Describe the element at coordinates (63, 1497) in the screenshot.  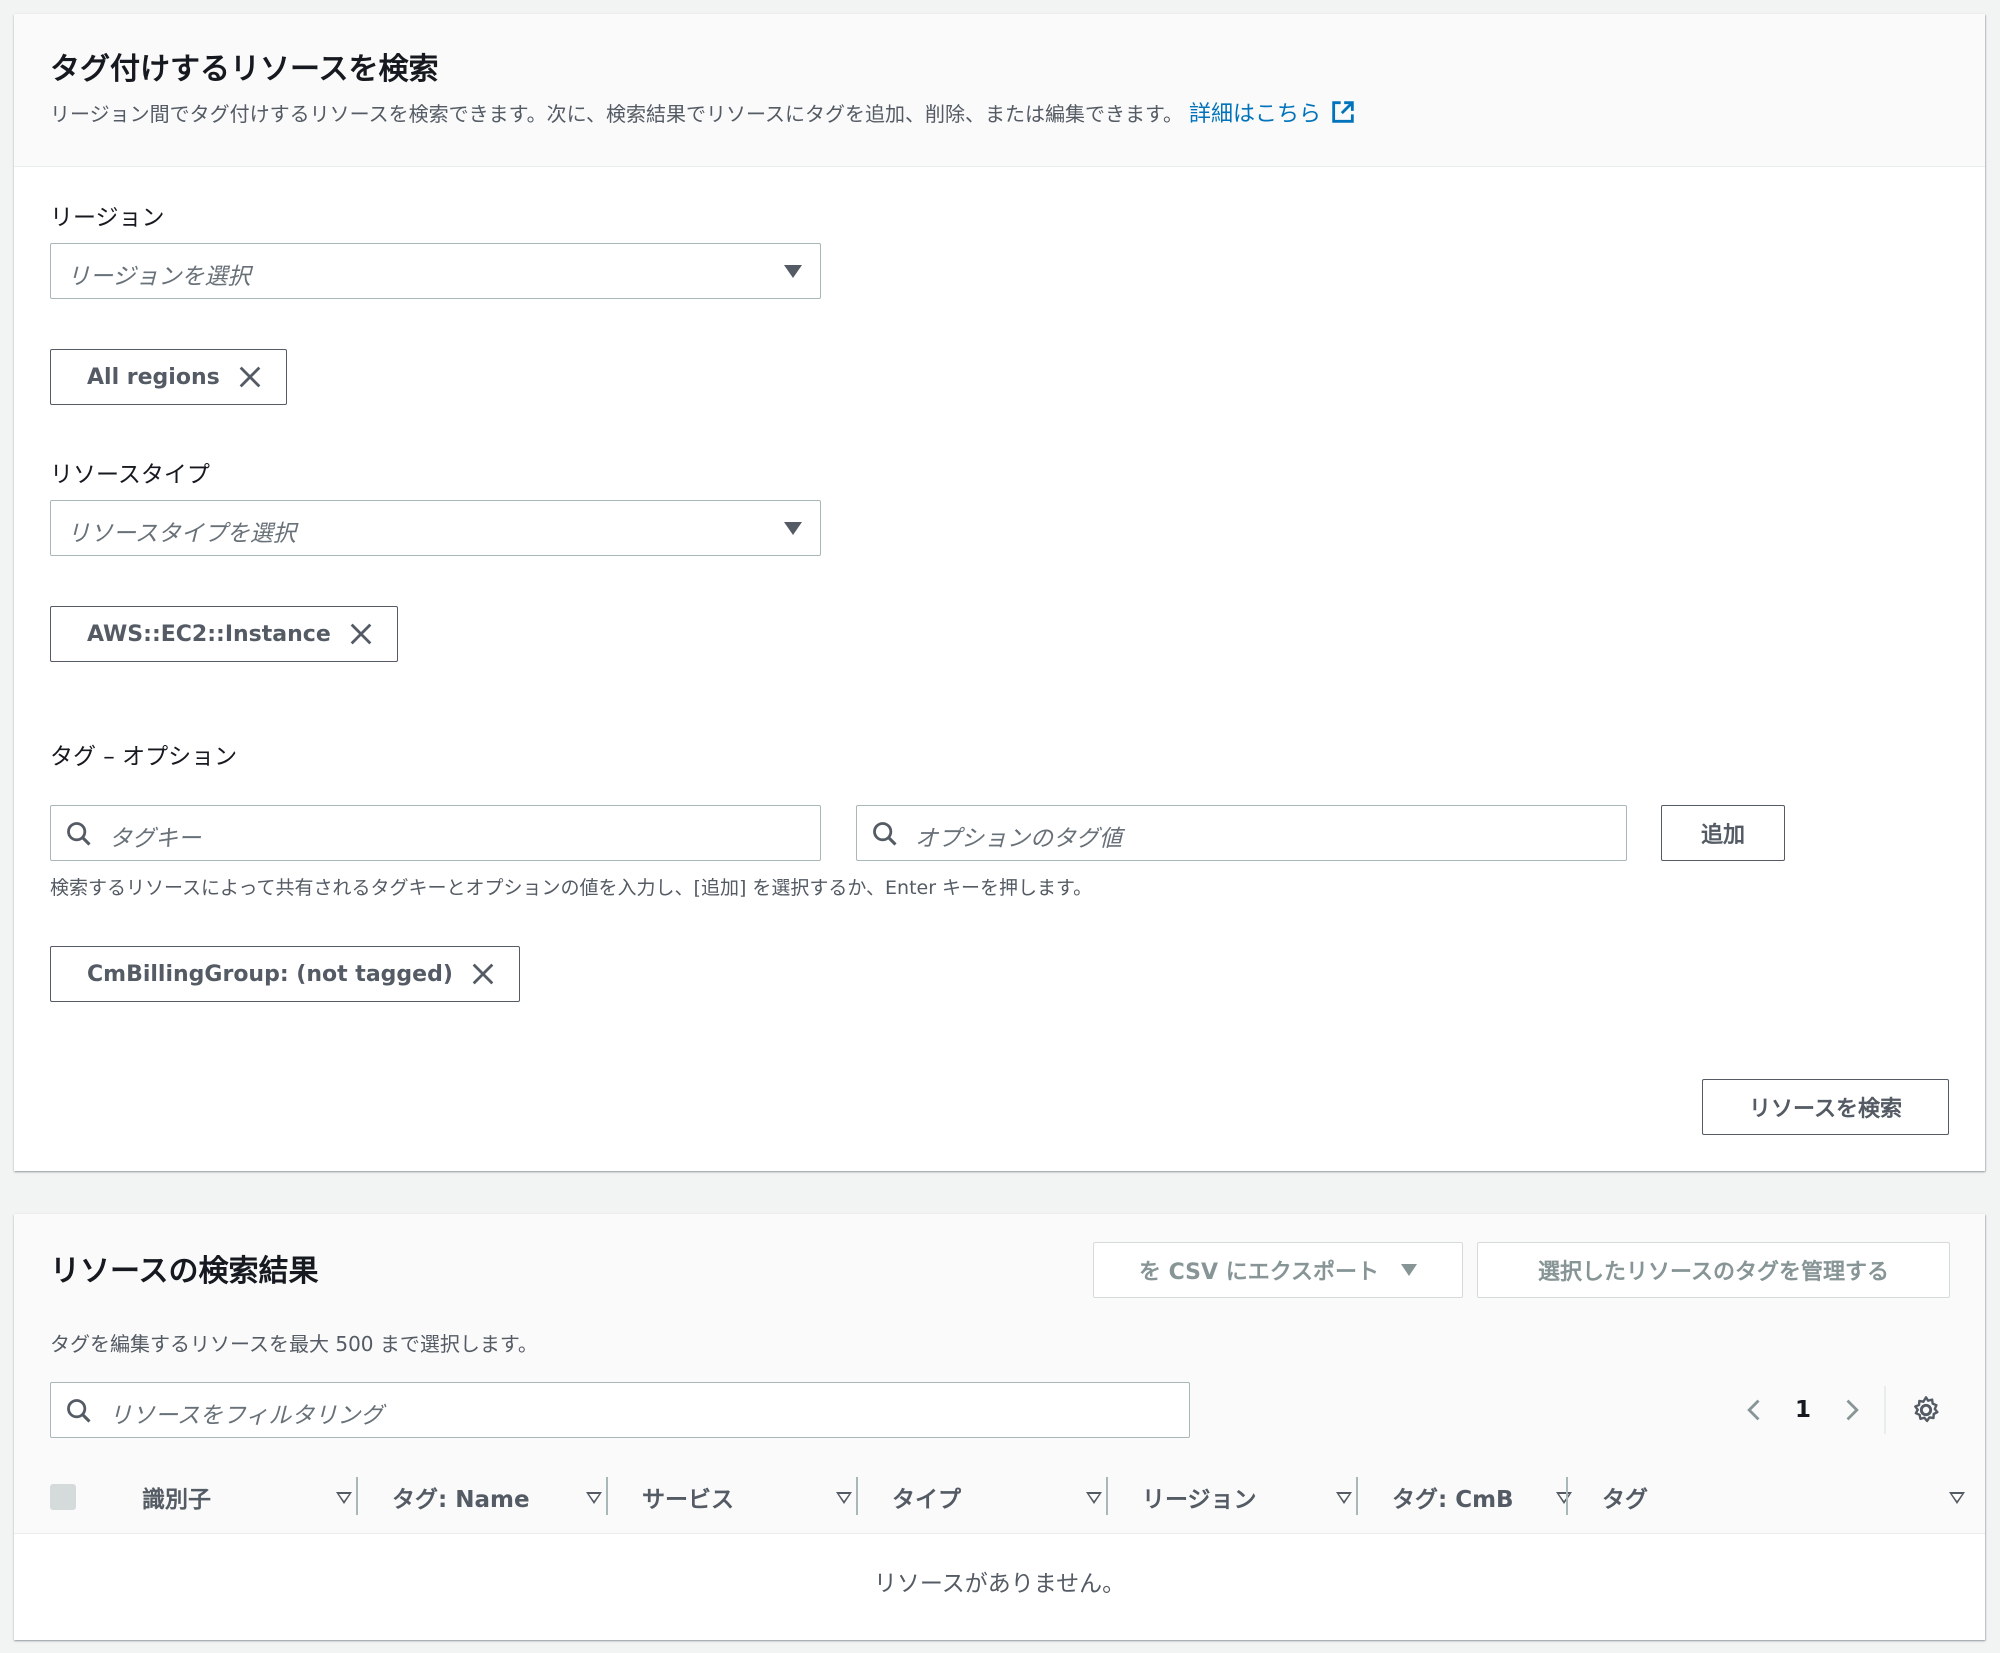
I see `select-all-checkbox` at that location.